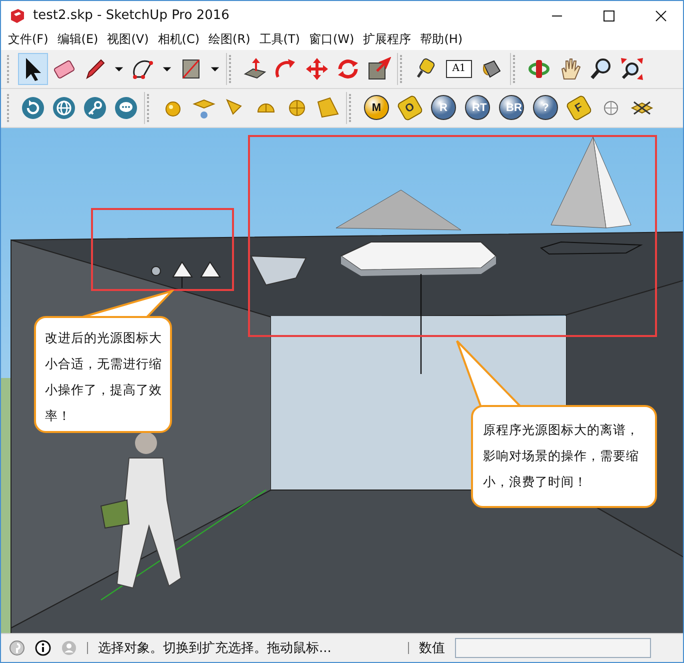 The width and height of the screenshot is (684, 663). What do you see at coordinates (579, 108) in the screenshot?
I see `tag-button: F` at bounding box center [579, 108].